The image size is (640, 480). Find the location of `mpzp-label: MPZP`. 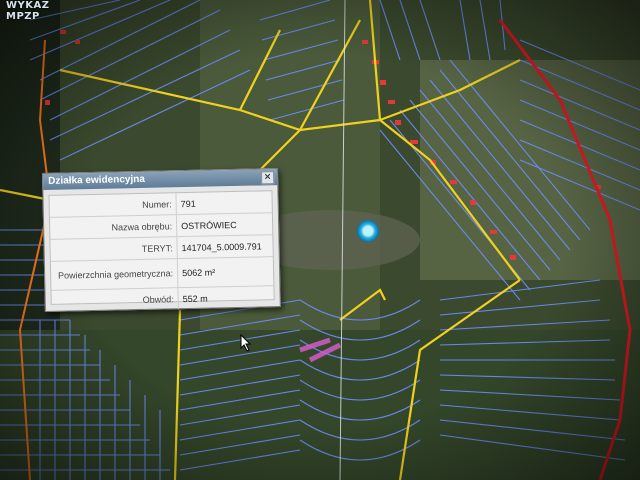

mpzp-label: MPZP is located at coordinates (23, 16).